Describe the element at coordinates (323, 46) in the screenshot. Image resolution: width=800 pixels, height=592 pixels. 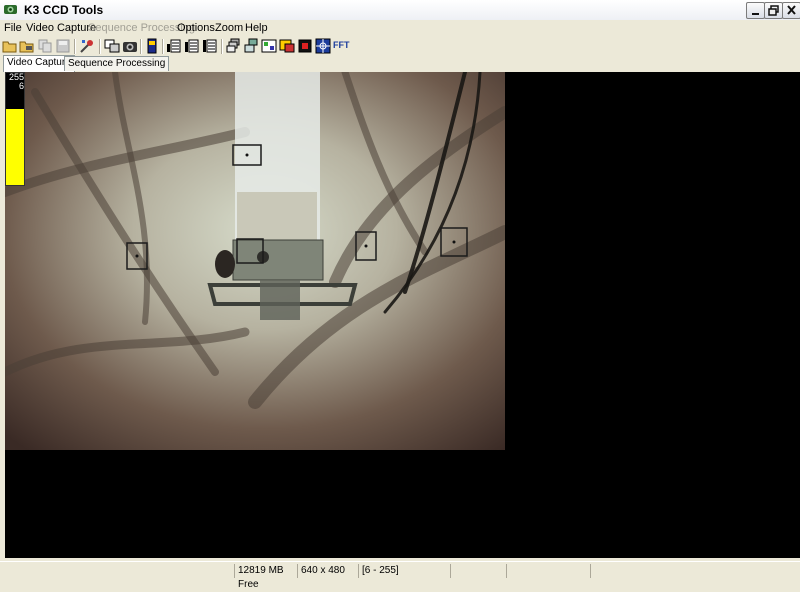
I see `grid-icon` at that location.